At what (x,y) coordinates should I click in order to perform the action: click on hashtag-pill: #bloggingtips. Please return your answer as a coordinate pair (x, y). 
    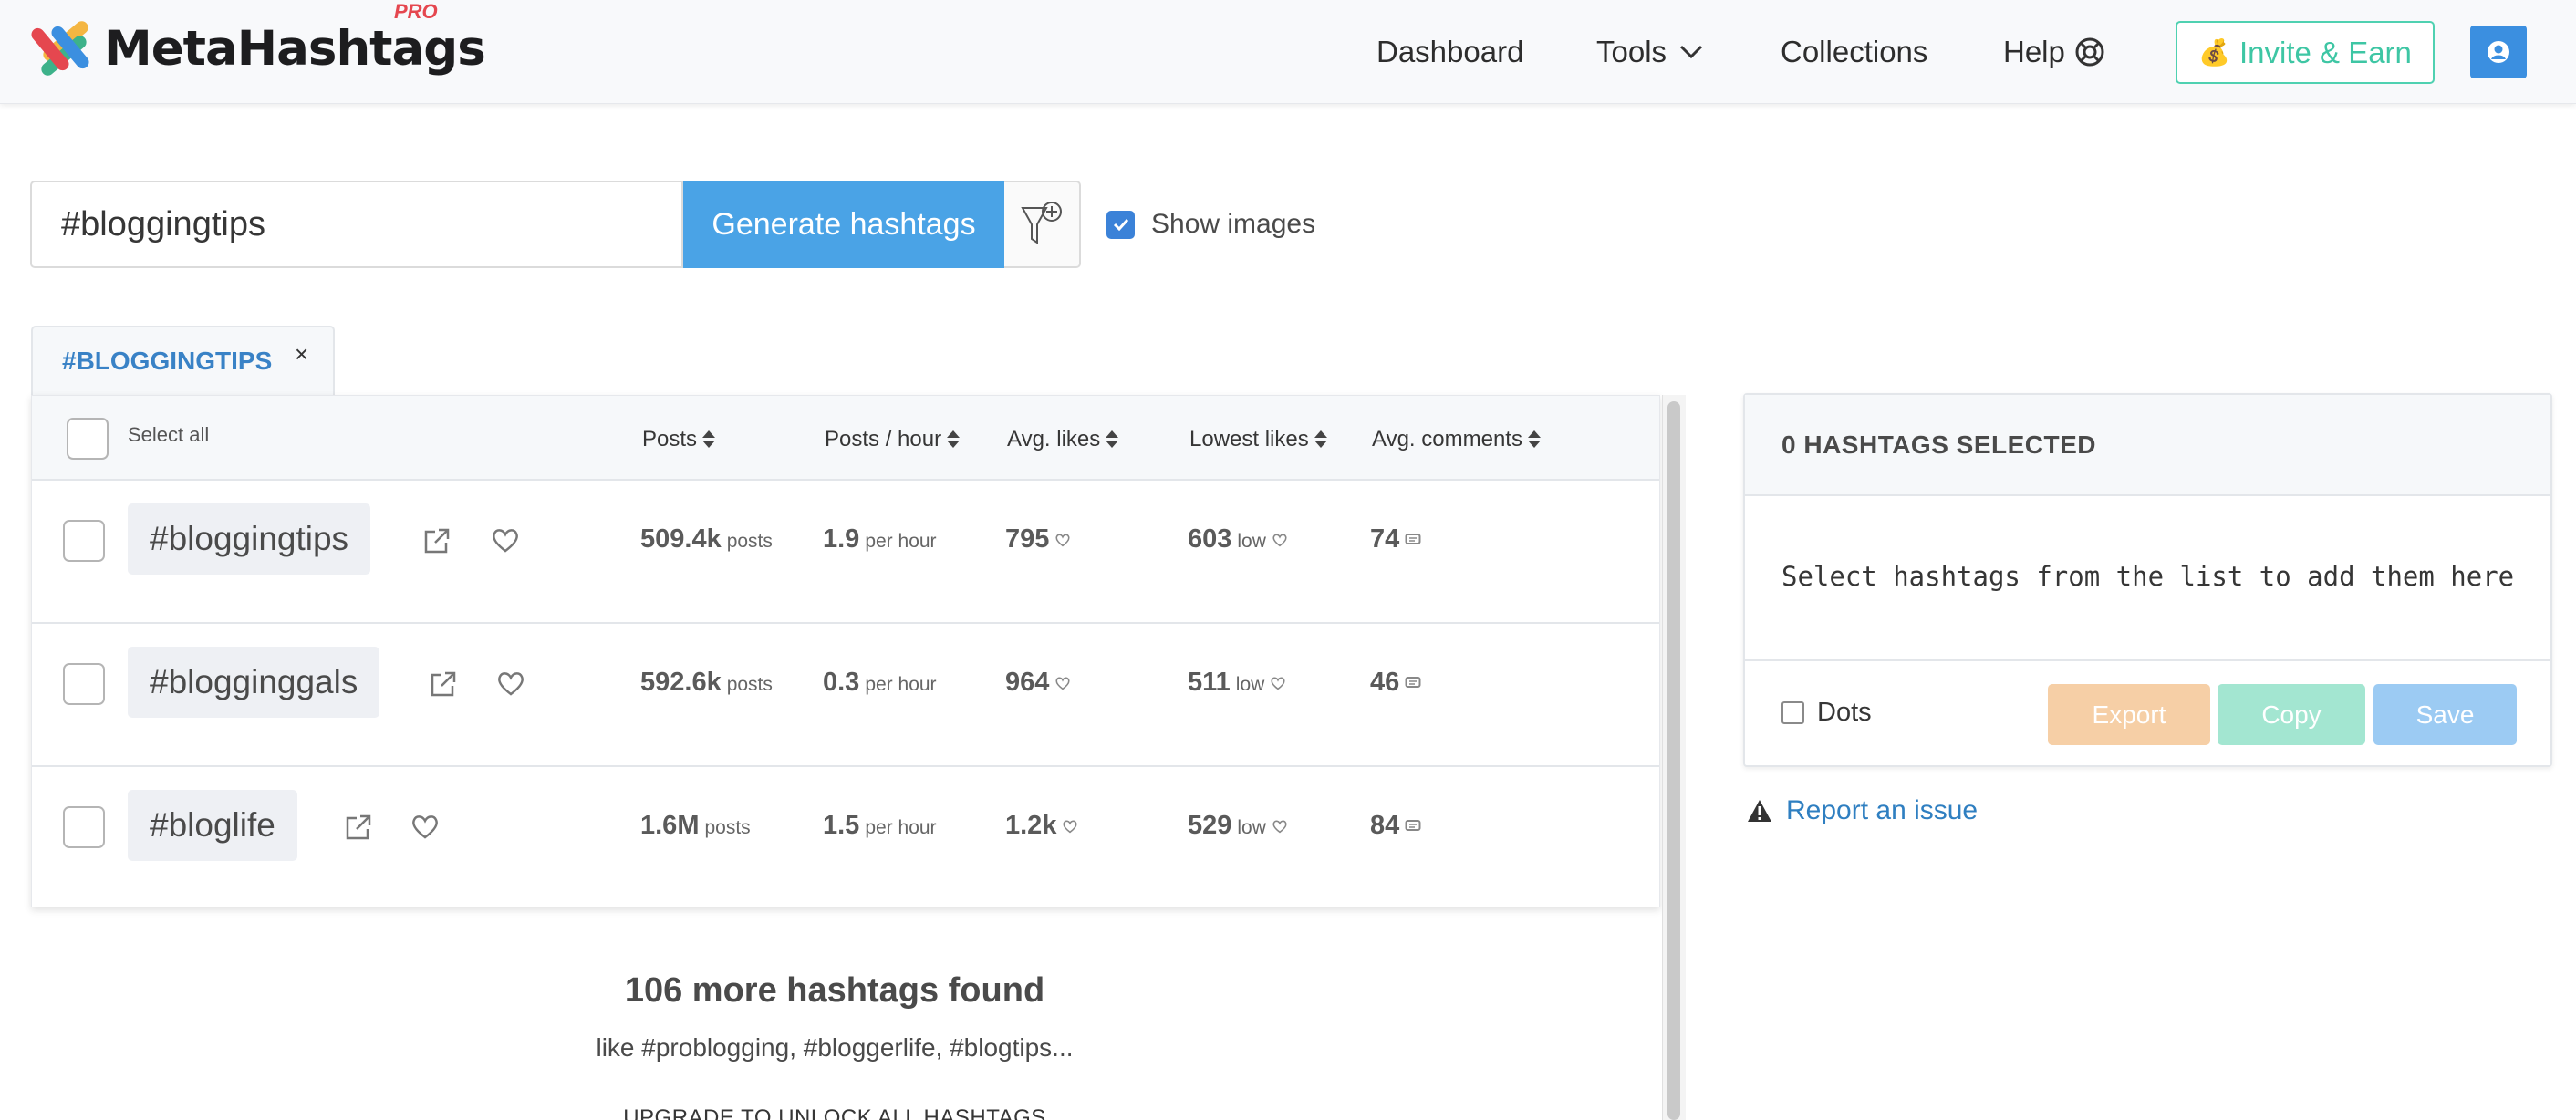
    Looking at the image, I should click on (249, 539).